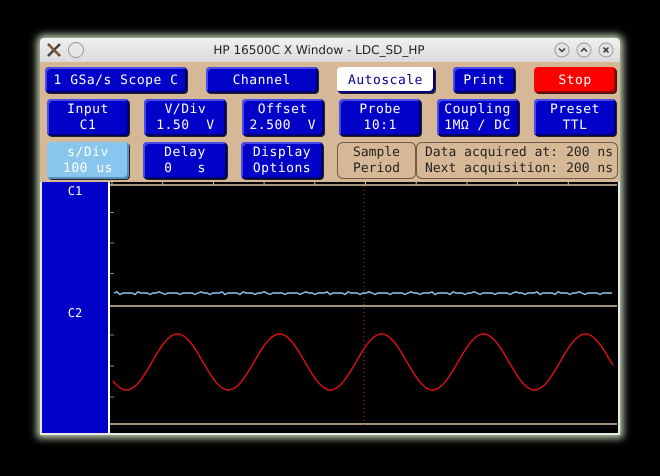 The width and height of the screenshot is (660, 476). I want to click on minimize-icon, so click(562, 50).